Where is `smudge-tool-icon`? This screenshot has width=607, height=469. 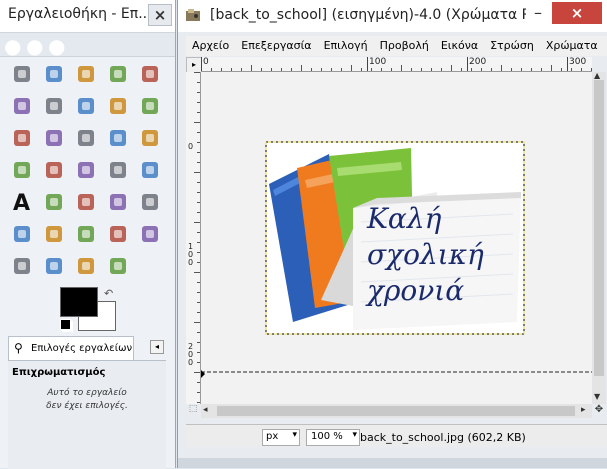
smudge-tool-icon is located at coordinates (86, 266).